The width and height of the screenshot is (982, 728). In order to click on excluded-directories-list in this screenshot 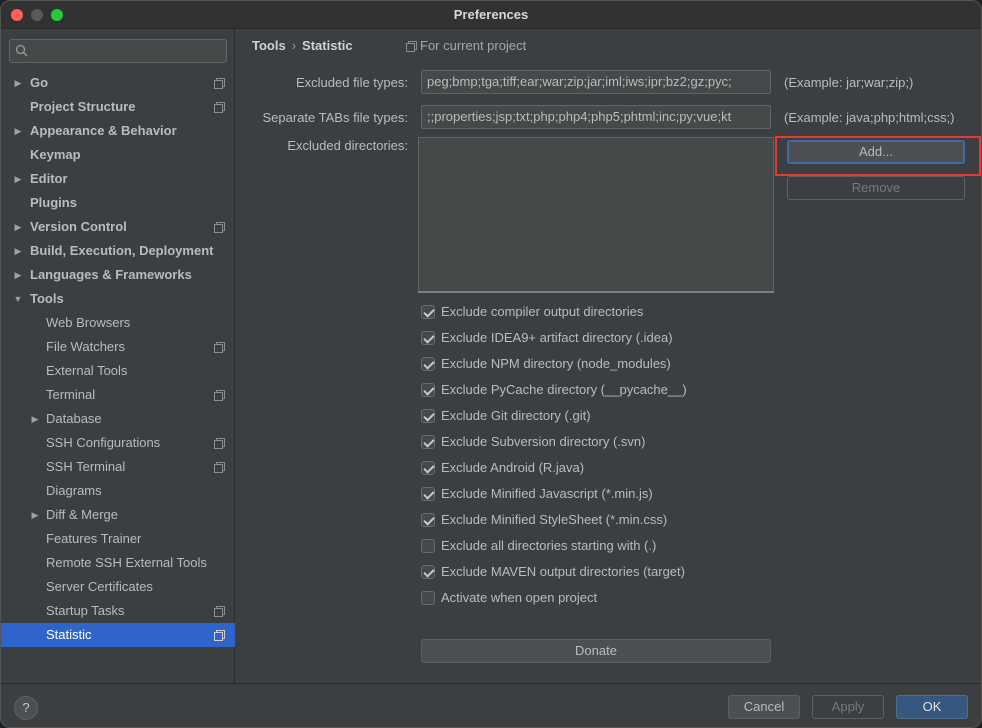, I will do `click(596, 215)`.